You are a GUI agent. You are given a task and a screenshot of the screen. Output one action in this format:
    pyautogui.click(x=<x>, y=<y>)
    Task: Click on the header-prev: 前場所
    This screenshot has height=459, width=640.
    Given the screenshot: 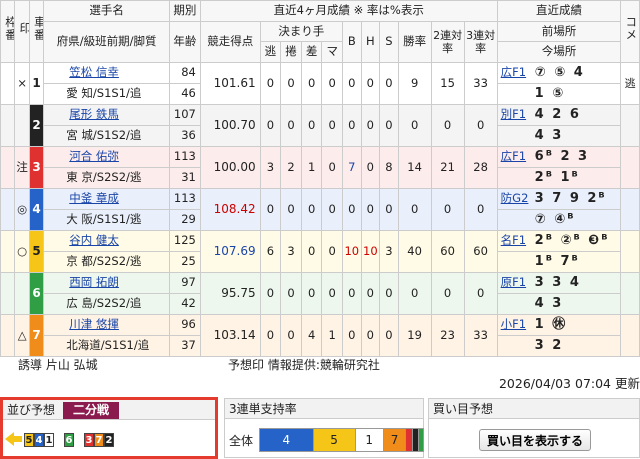 What is the action you would take?
    pyautogui.click(x=559, y=31)
    